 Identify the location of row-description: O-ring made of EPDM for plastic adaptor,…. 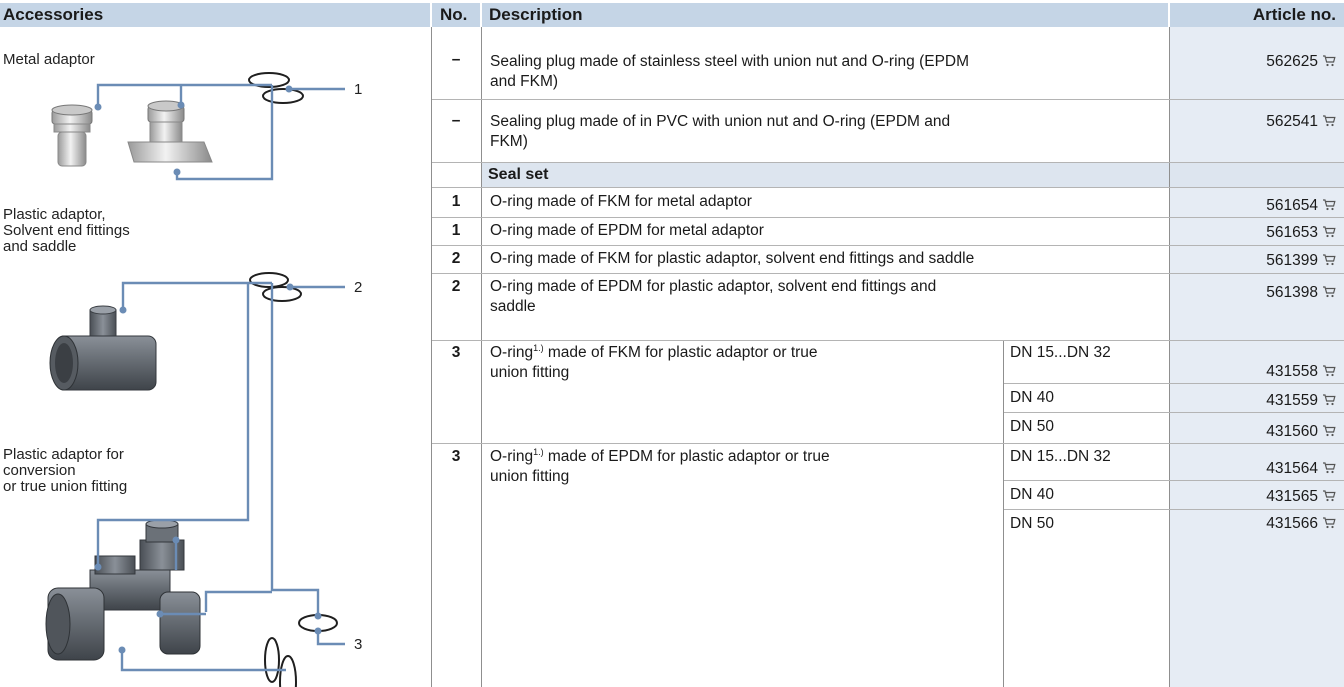
(713, 296).